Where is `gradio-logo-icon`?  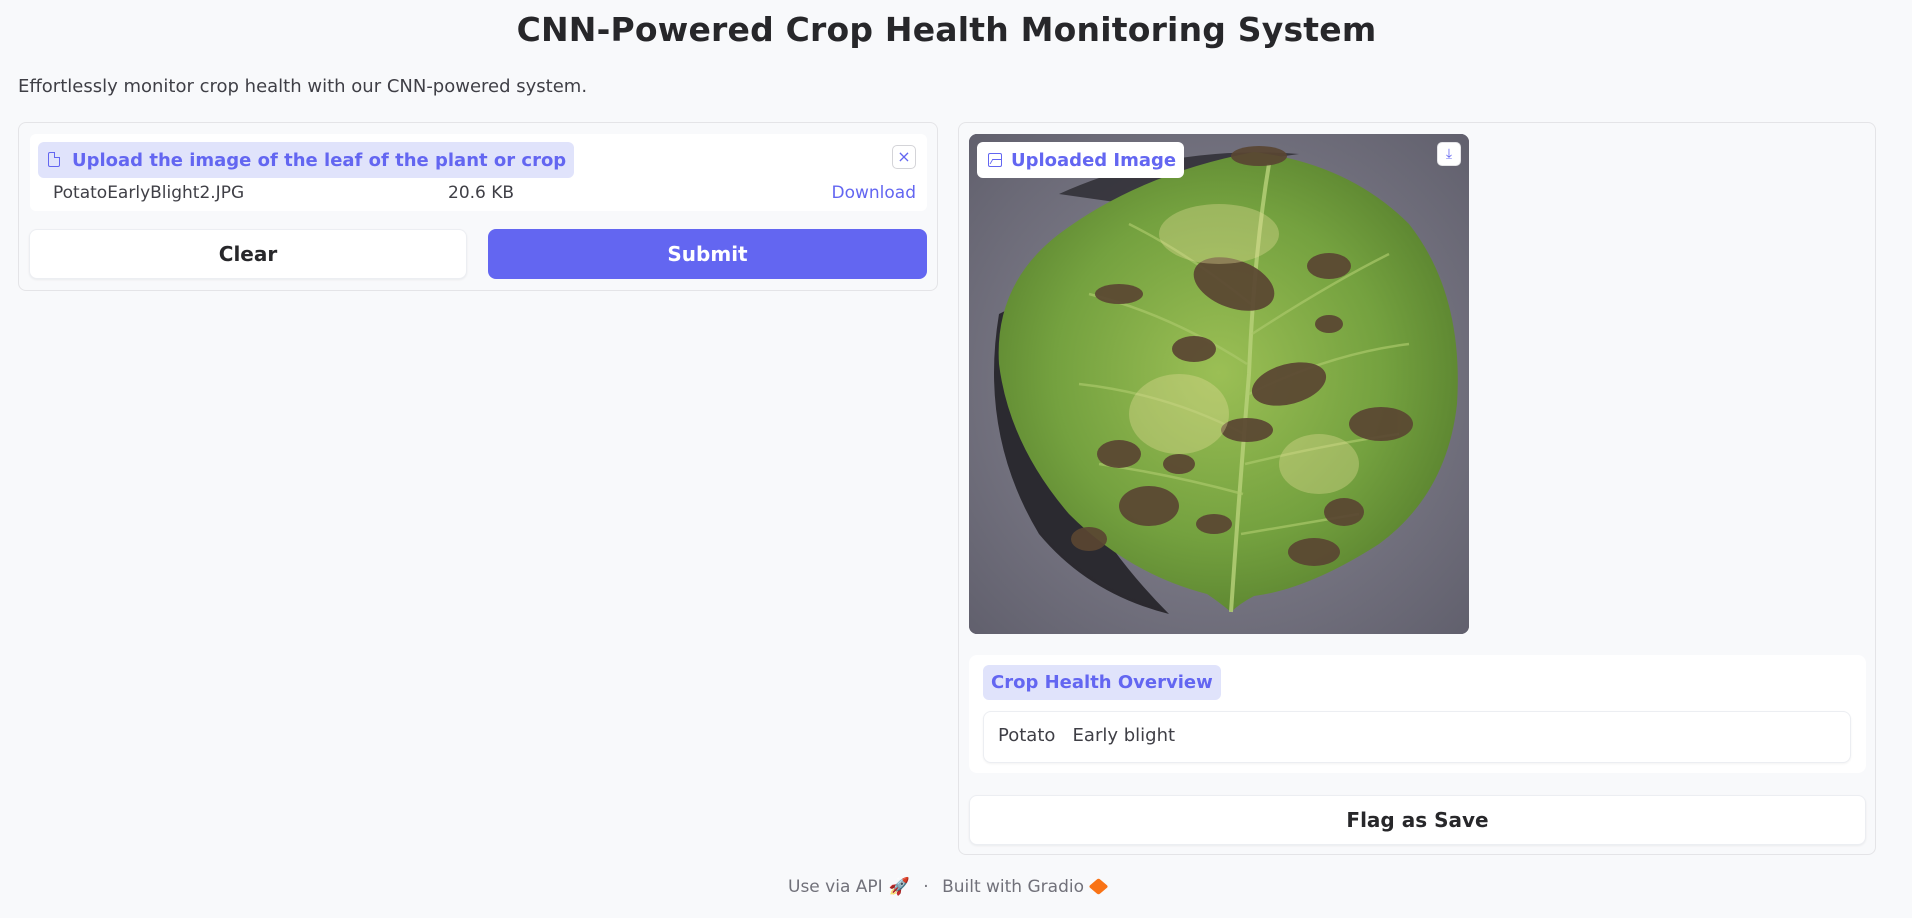
gradio-logo-icon is located at coordinates (1098, 886).